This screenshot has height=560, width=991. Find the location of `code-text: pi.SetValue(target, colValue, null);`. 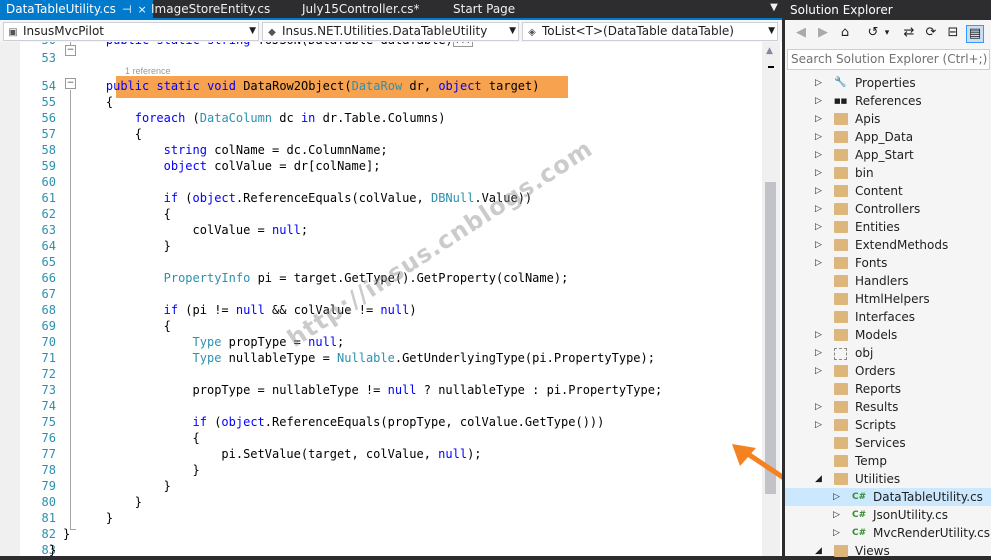

code-text: pi.SetValue(target, colValue, null); is located at coordinates (351, 454).